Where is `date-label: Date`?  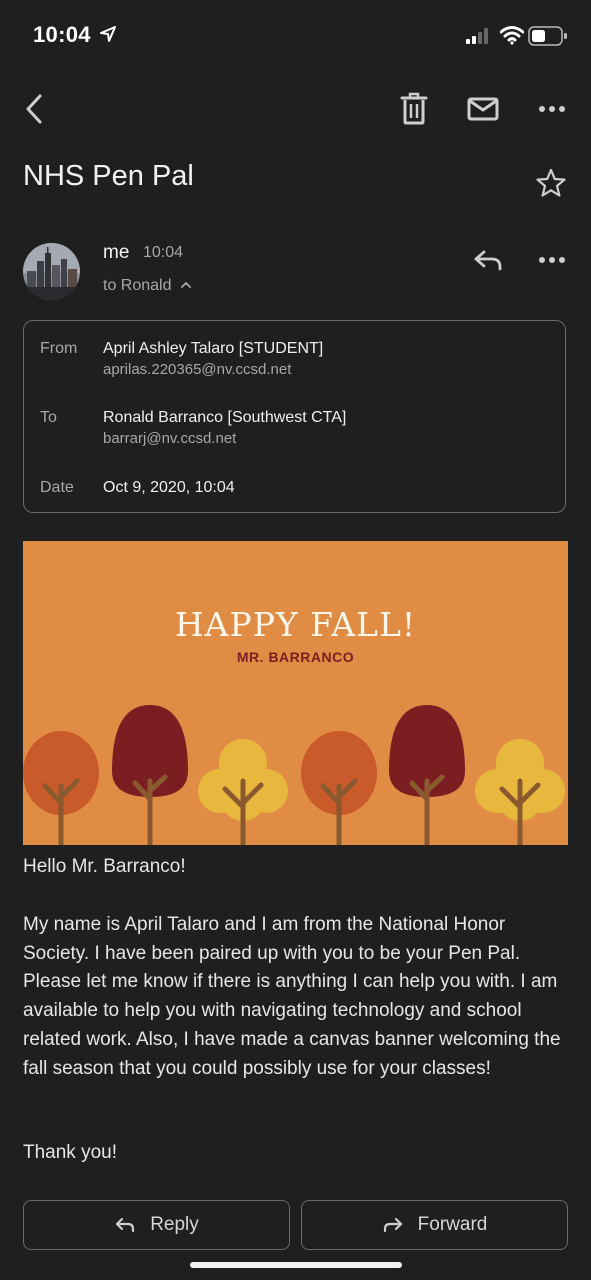
date-label: Date is located at coordinates (57, 487).